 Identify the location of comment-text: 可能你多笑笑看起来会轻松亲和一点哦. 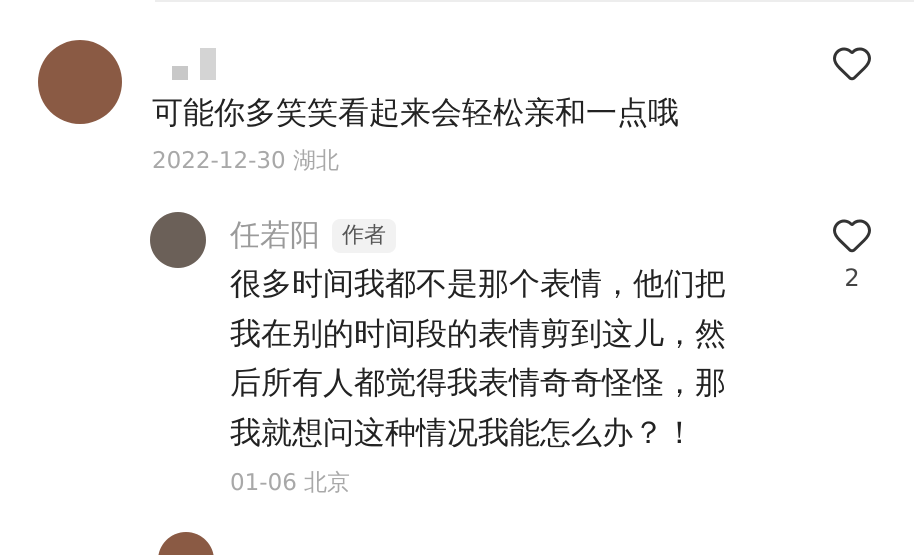
(416, 113).